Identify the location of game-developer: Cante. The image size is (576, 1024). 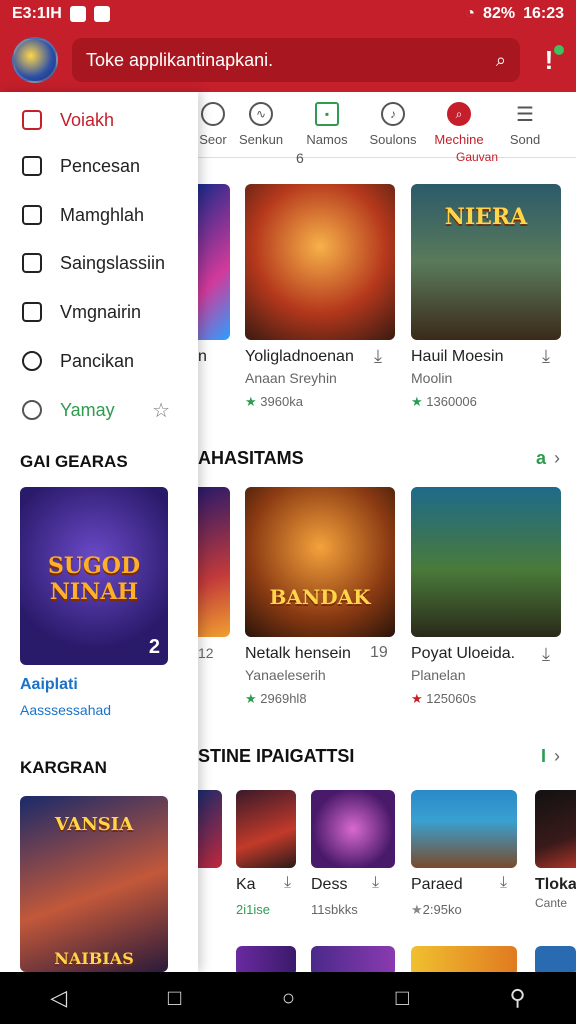
(551, 903).